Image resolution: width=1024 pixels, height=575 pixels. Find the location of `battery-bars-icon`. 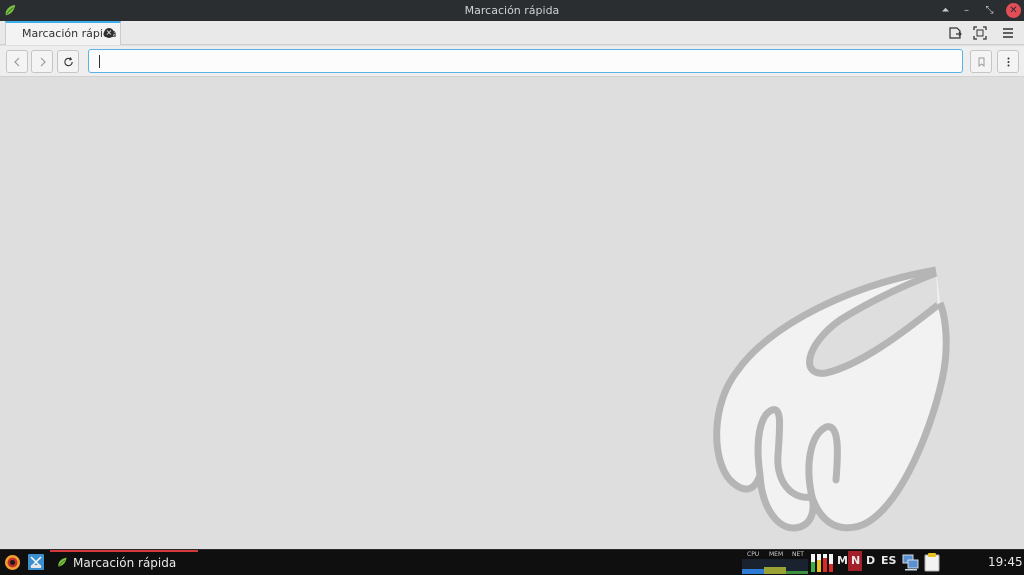

battery-bars-icon is located at coordinates (822, 563).